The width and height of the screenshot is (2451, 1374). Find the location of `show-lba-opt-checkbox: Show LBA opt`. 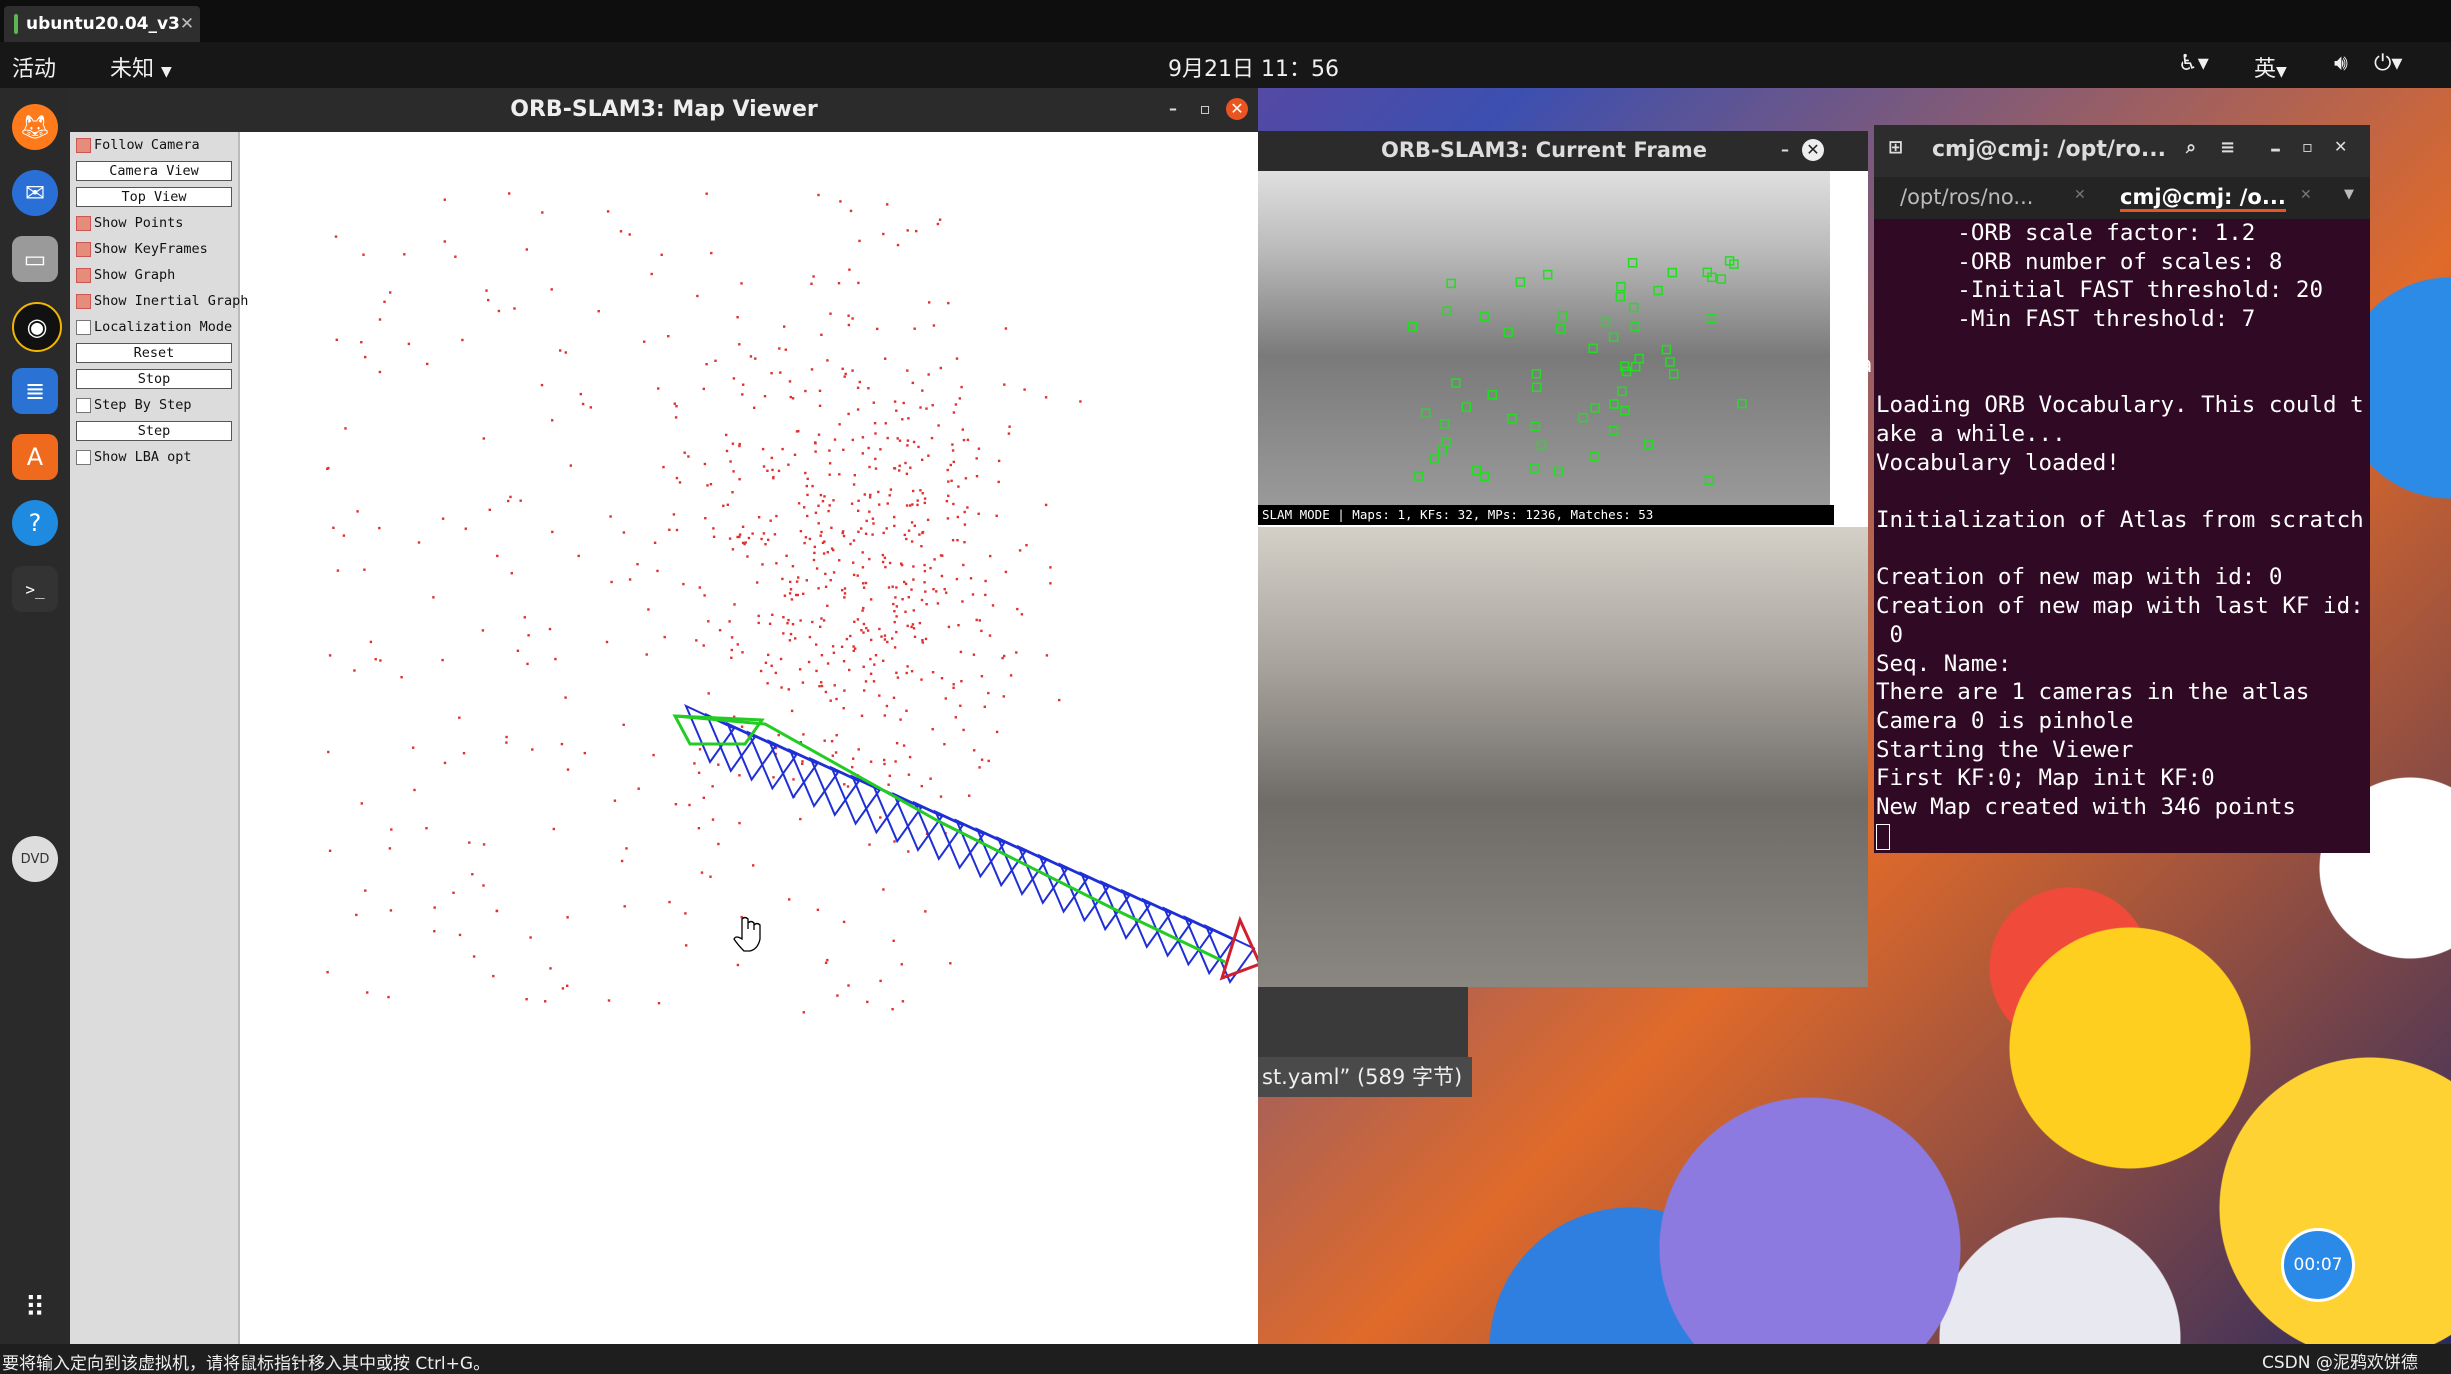

show-lba-opt-checkbox: Show LBA opt is located at coordinates (134, 457).